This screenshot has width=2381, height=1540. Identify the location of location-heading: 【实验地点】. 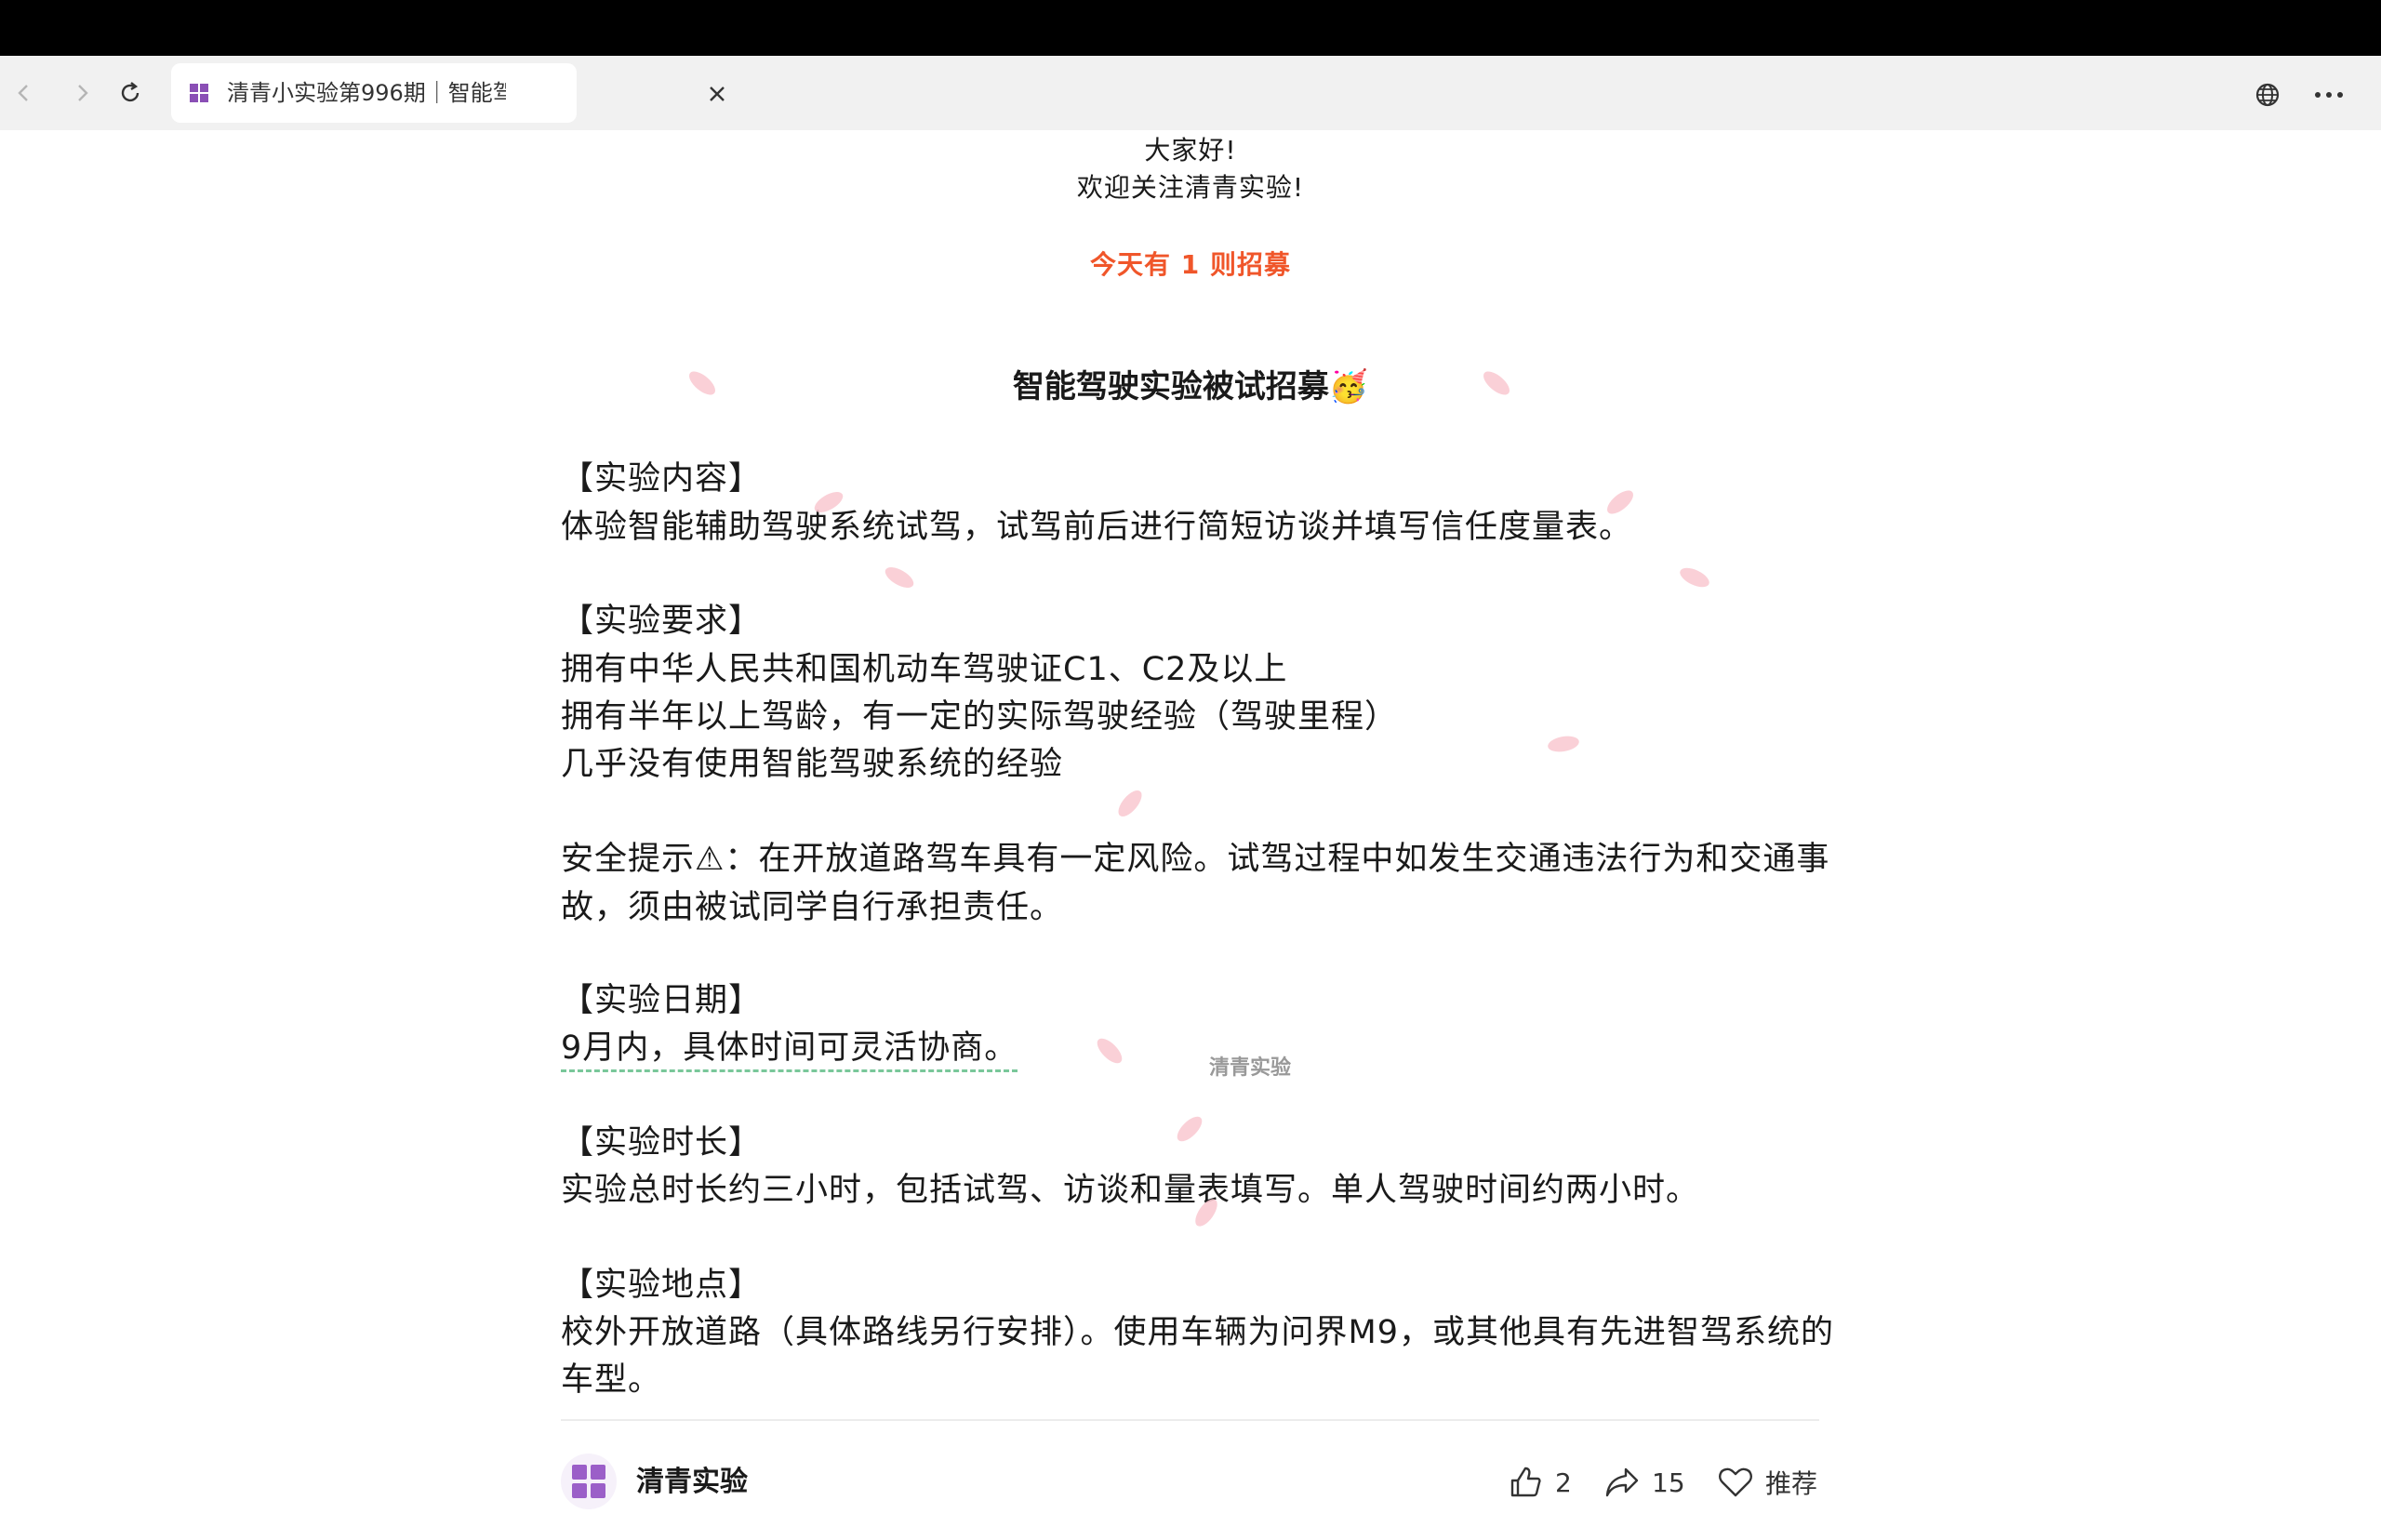
(662, 1285).